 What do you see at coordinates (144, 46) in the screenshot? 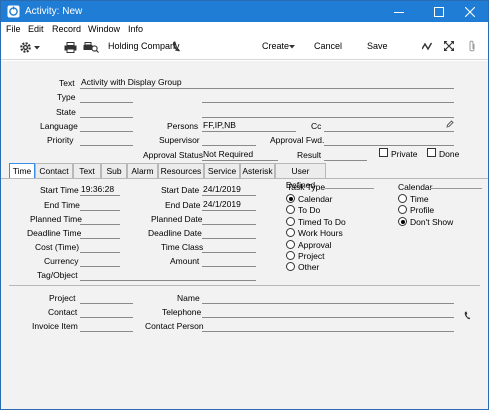
I see `company-name: Holding Company` at bounding box center [144, 46].